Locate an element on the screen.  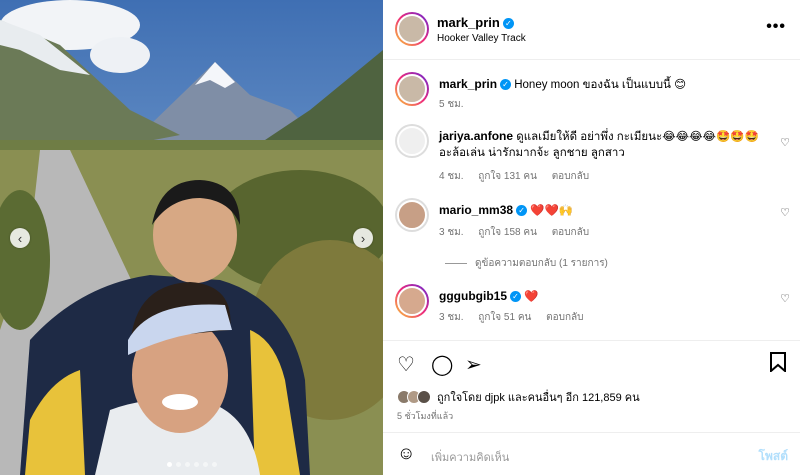
post-location: Hooker Valley Track is located at coordinates (481, 38).